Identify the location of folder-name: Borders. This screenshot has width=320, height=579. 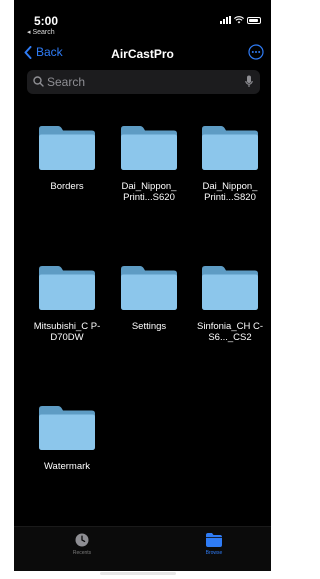
(67, 186).